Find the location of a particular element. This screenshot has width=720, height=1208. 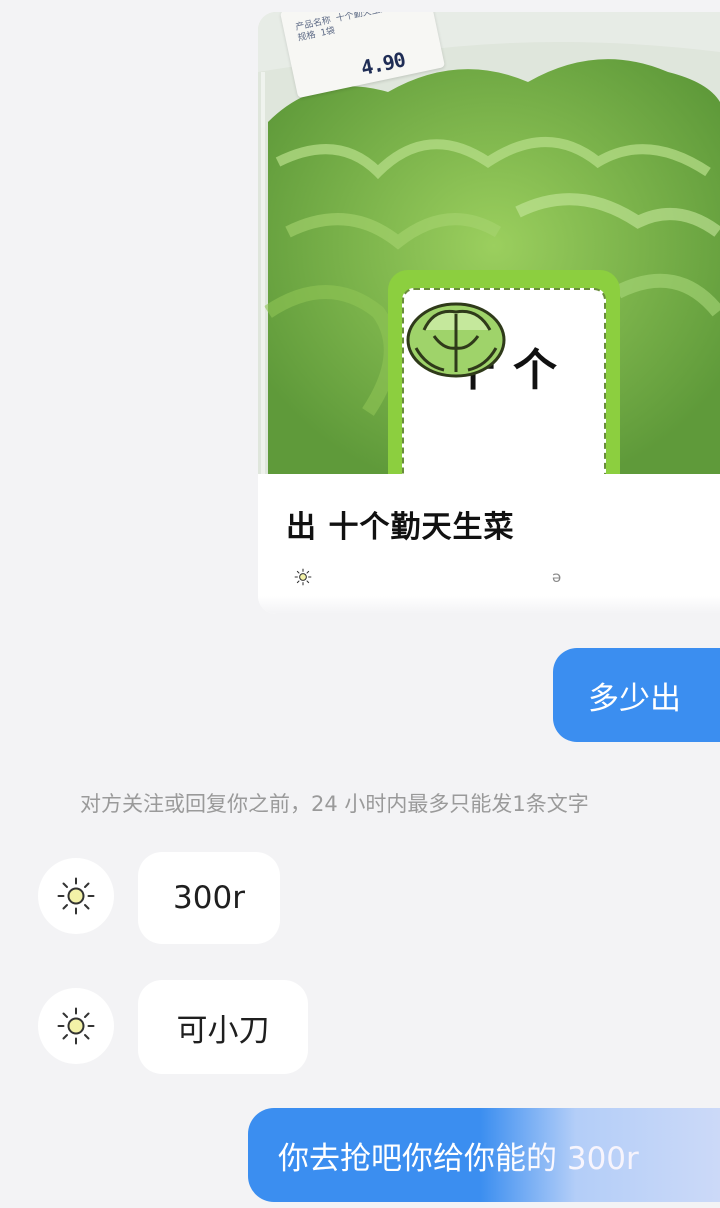

cabbage-icon is located at coordinates (456, 340).